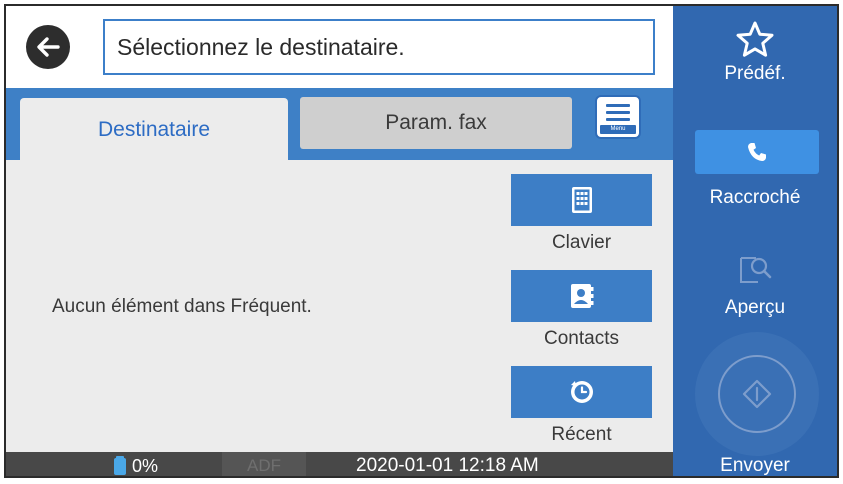  What do you see at coordinates (618, 117) in the screenshot?
I see `menu-button: Menu` at bounding box center [618, 117].